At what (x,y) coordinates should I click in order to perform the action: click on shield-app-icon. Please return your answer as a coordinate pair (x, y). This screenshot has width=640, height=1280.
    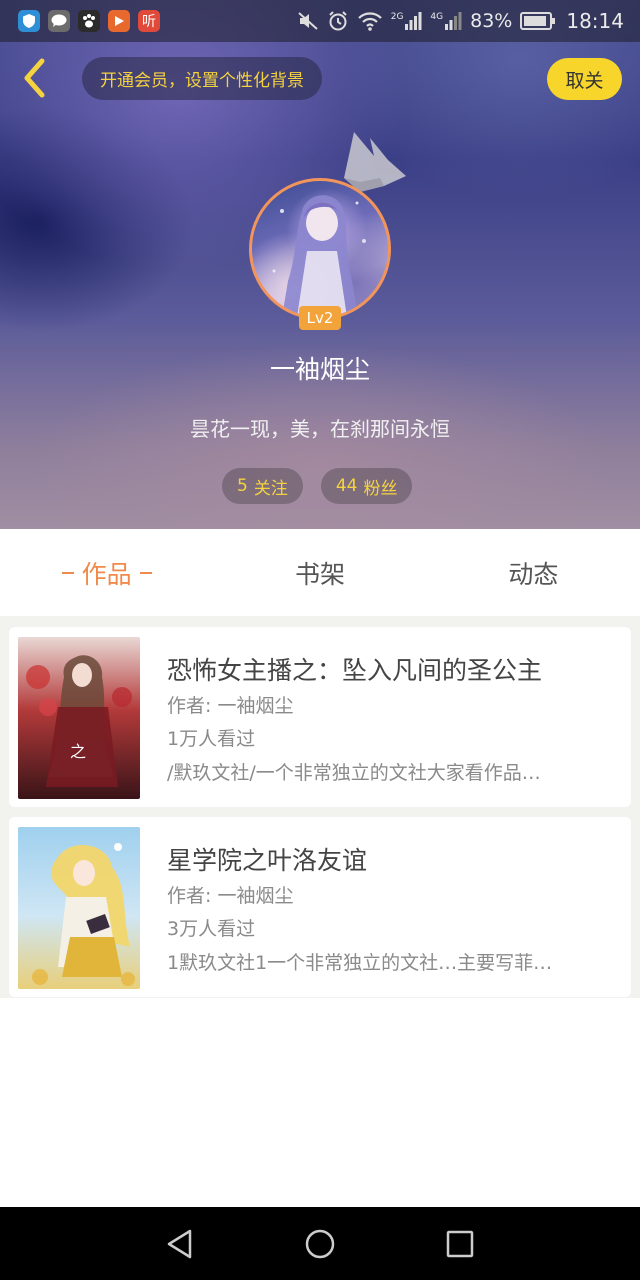
    Looking at the image, I should click on (29, 21).